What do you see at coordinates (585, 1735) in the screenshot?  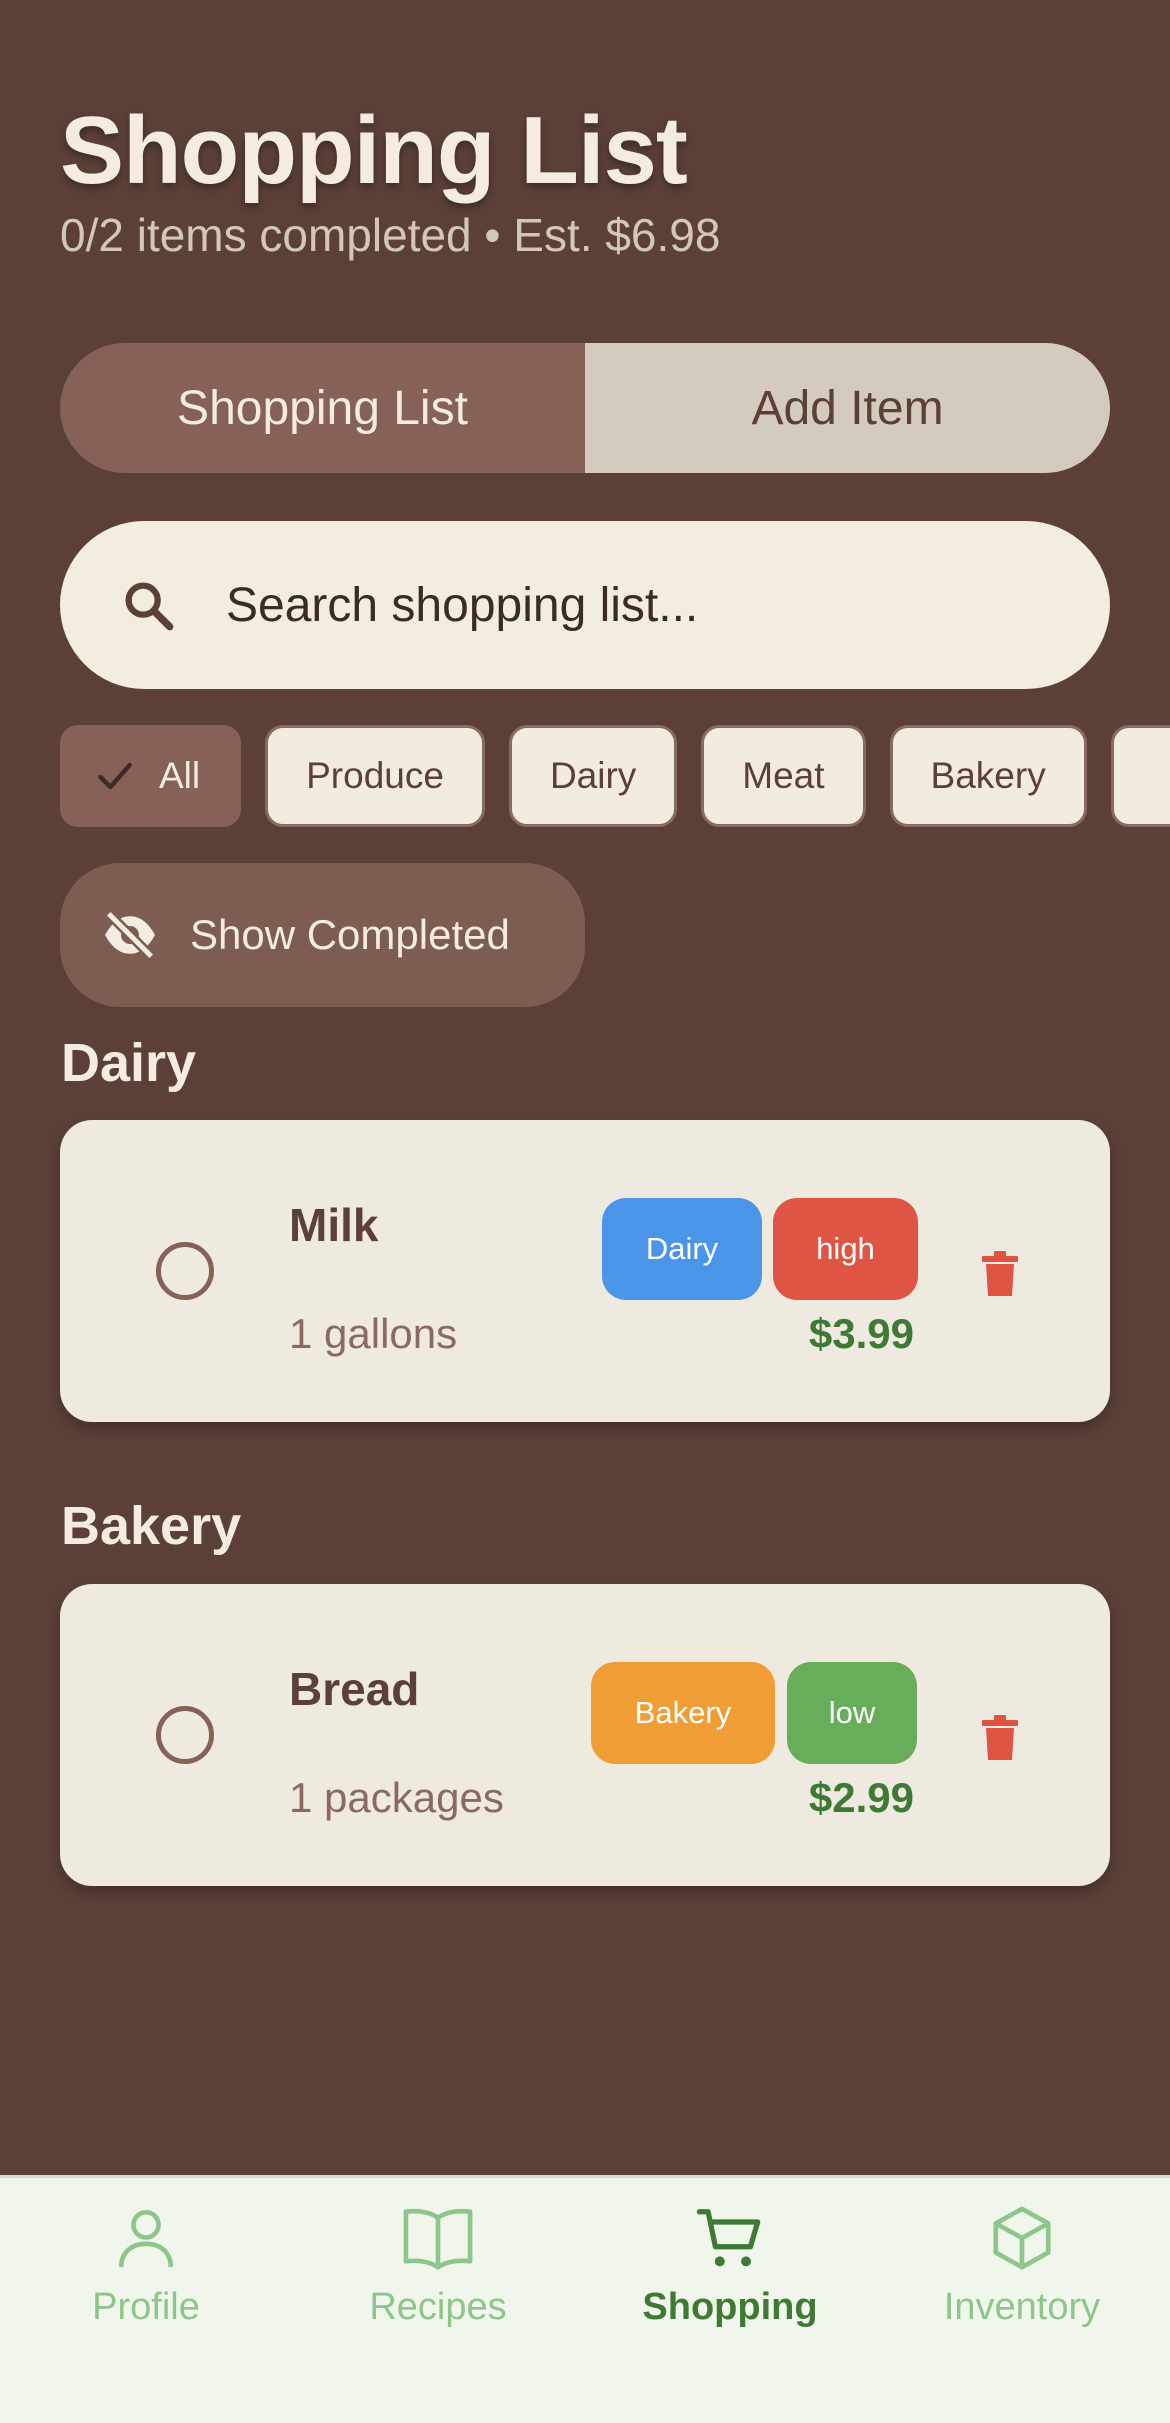 I see `list-item: Bread 1 packages Bakery low $2.99` at bounding box center [585, 1735].